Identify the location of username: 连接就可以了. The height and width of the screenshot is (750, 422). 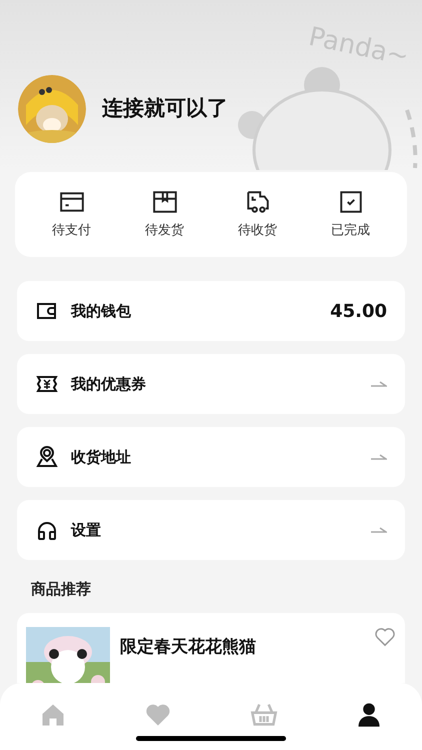
(165, 108).